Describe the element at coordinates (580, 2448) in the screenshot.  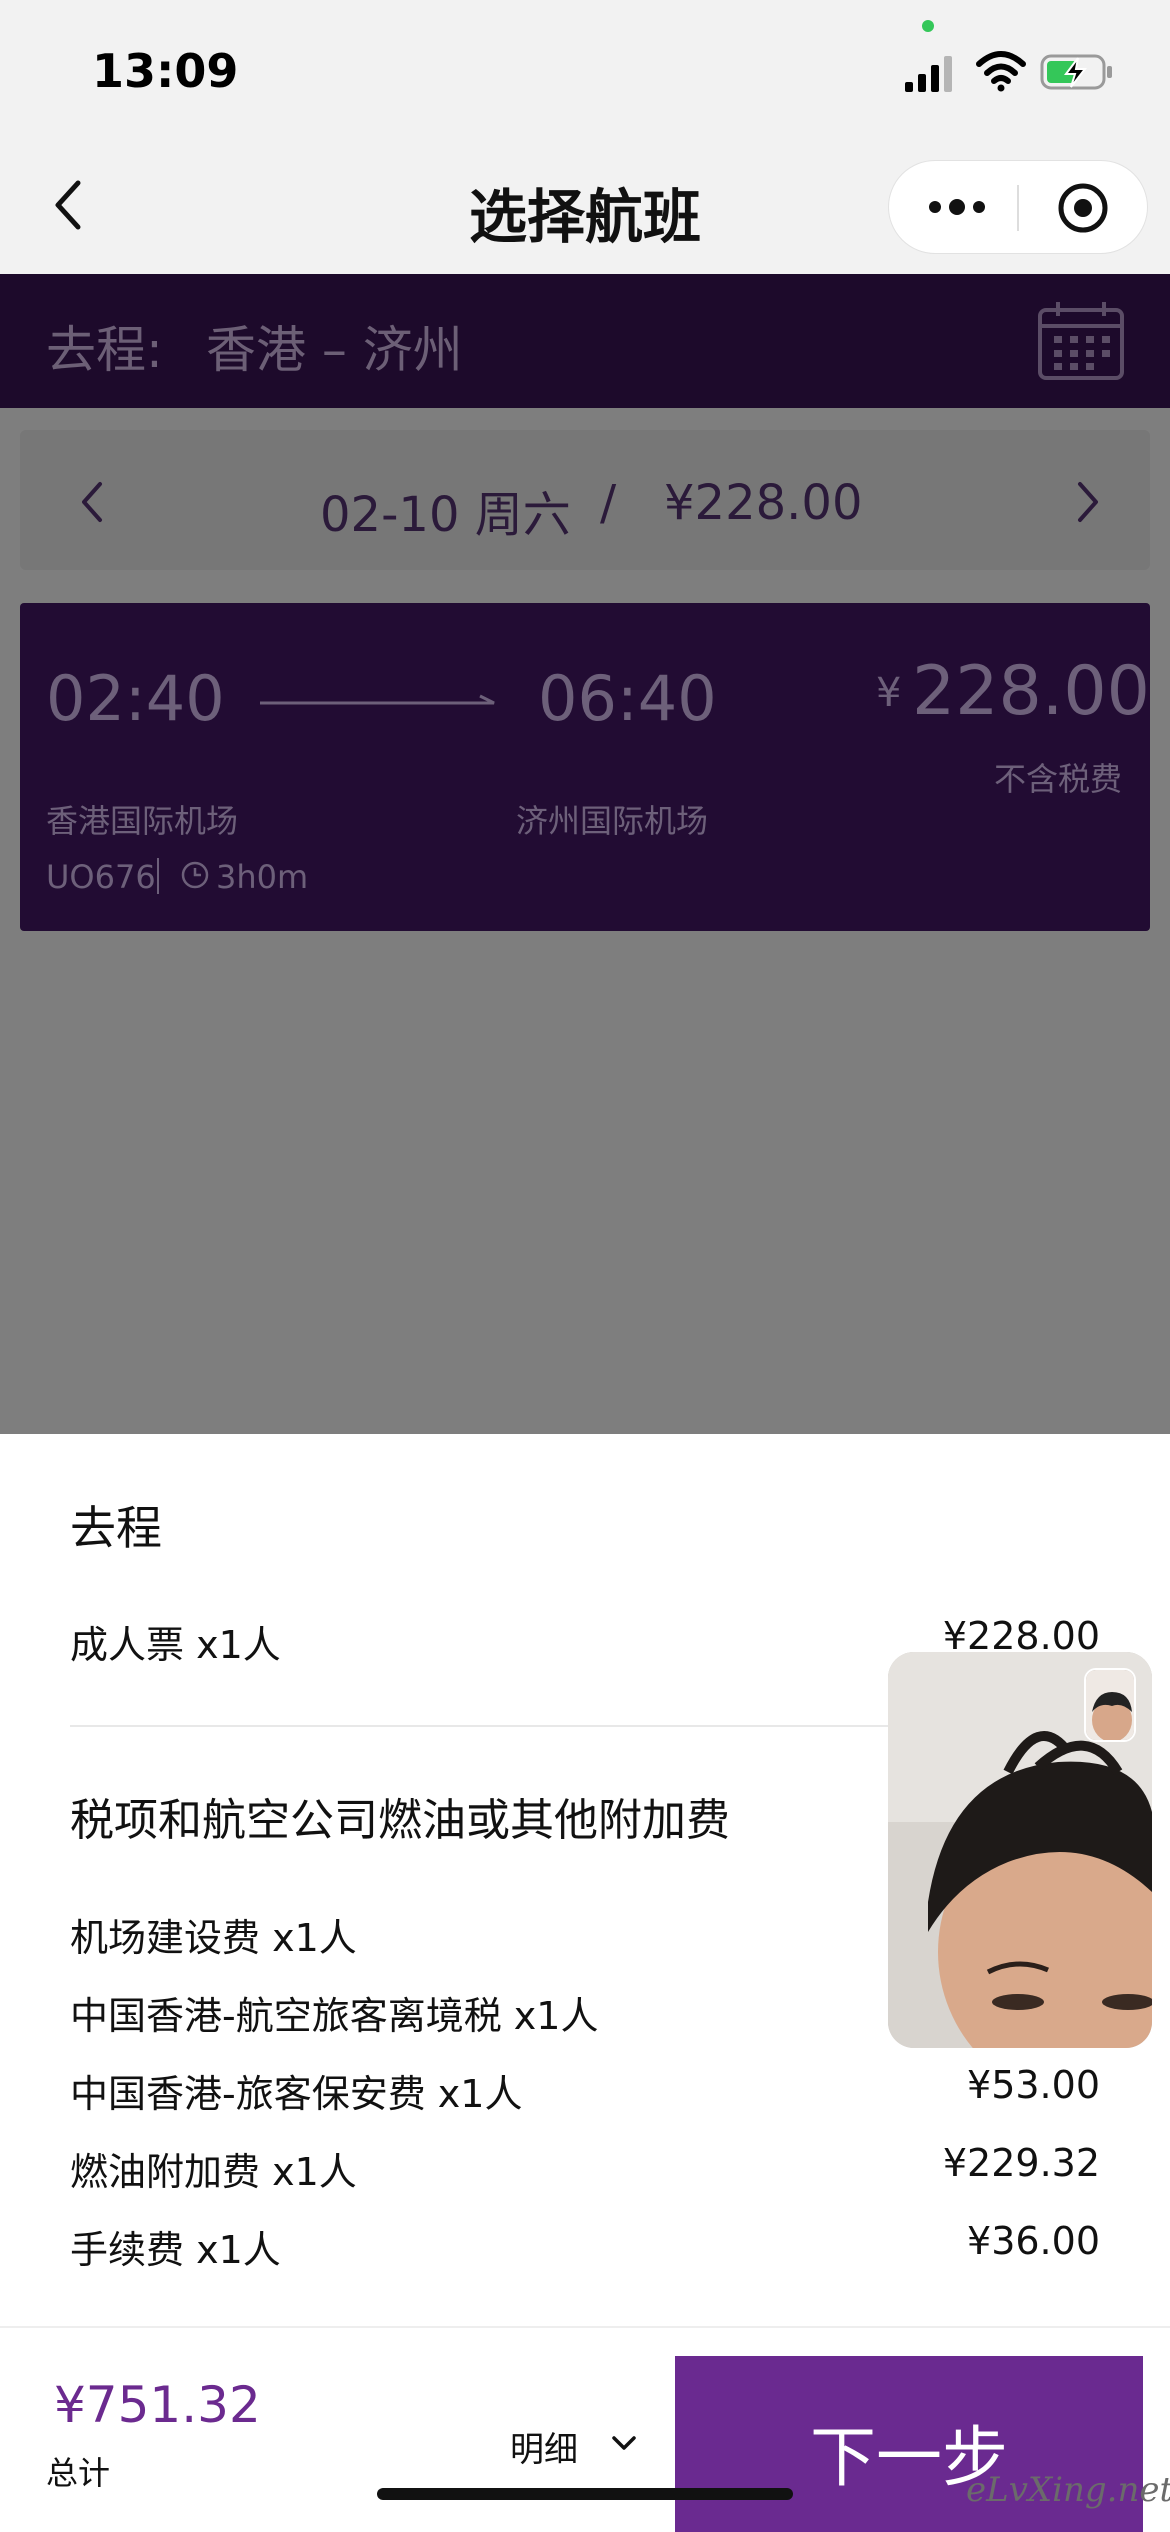
I see `price-detail-toggle: 明细` at that location.